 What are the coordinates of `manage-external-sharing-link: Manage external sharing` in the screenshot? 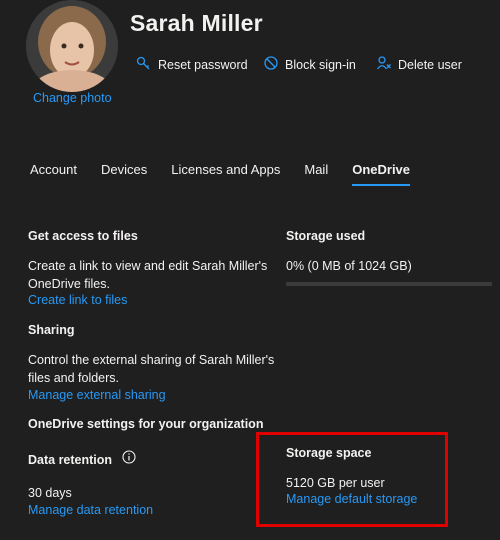 It's located at (97, 395).